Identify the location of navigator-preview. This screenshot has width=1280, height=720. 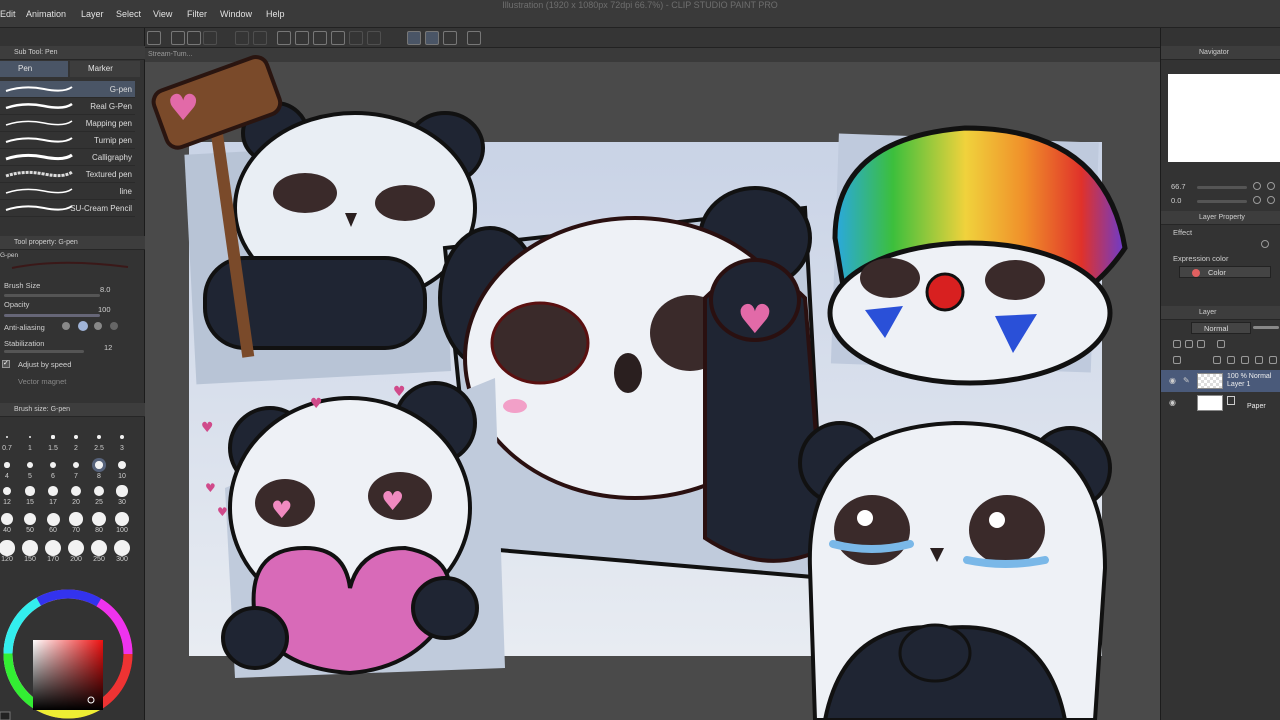
(1224, 118).